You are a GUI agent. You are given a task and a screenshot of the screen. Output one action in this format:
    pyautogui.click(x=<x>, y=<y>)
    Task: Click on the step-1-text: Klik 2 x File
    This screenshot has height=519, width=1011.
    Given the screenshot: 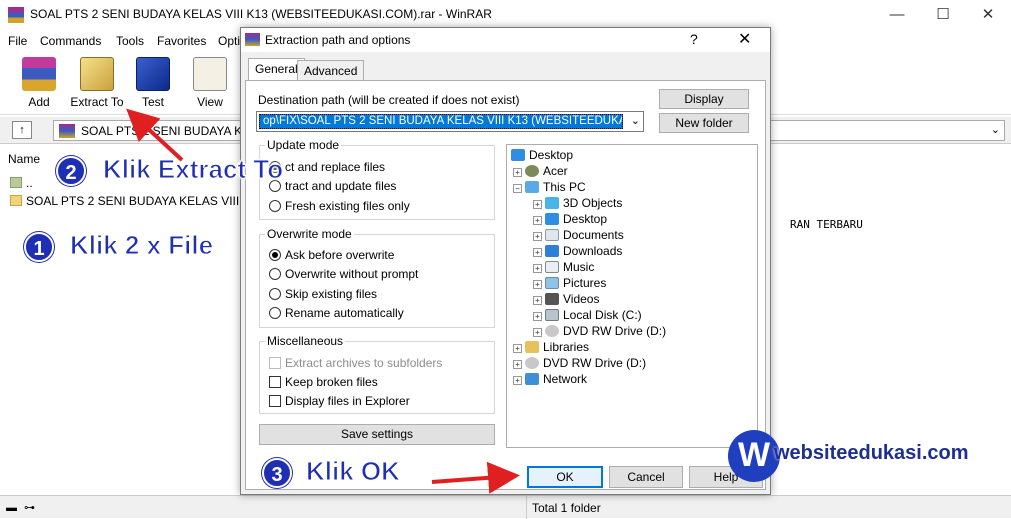 What is the action you would take?
    pyautogui.click(x=141, y=245)
    